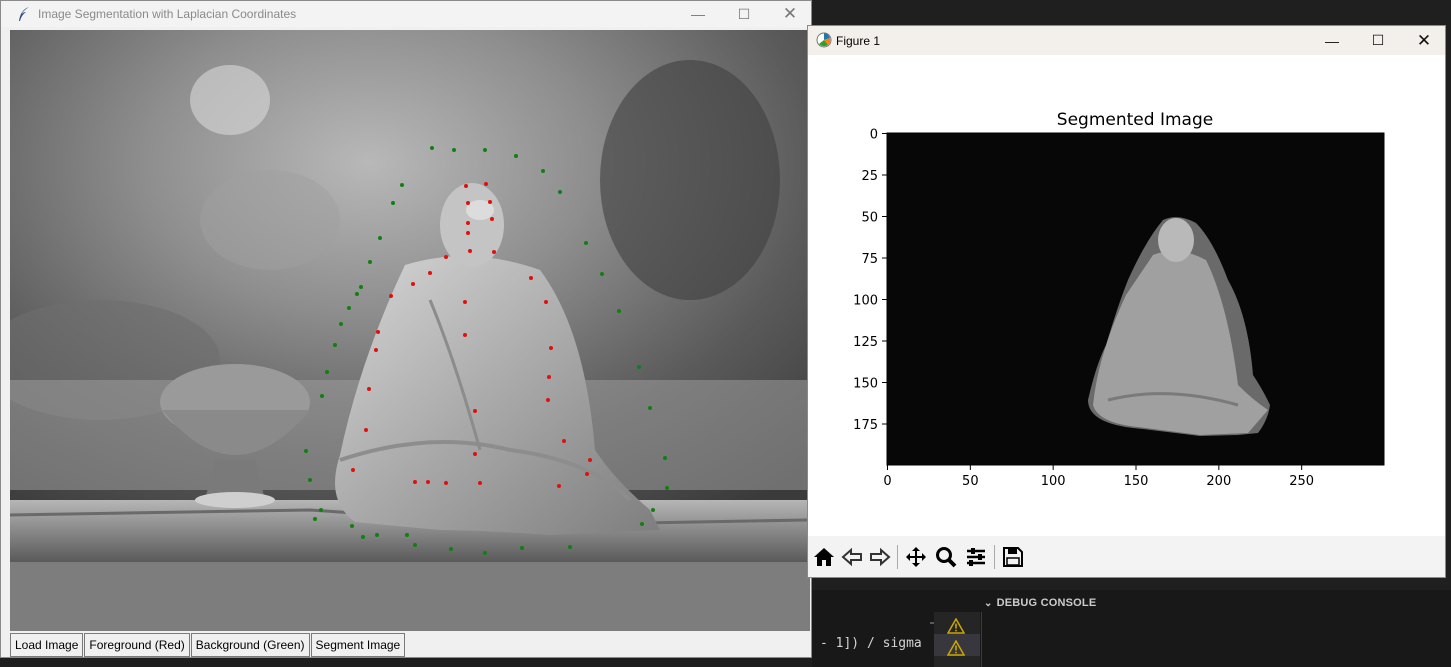 The height and width of the screenshot is (667, 1451). What do you see at coordinates (874, 135) in the screenshot?
I see `y-tick-label: 0` at bounding box center [874, 135].